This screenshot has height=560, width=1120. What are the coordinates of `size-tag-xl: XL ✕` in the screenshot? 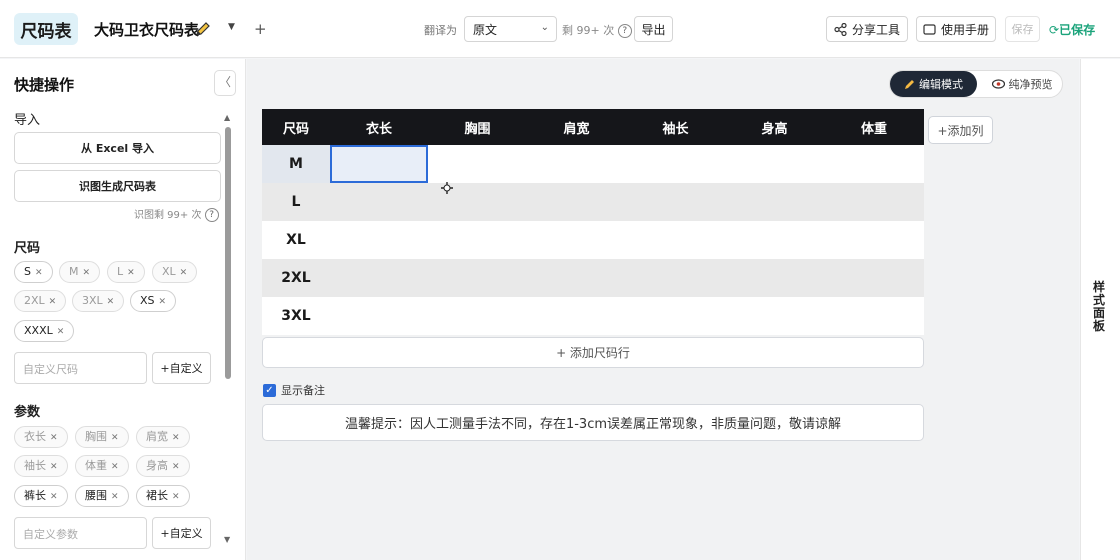 It's located at (175, 272).